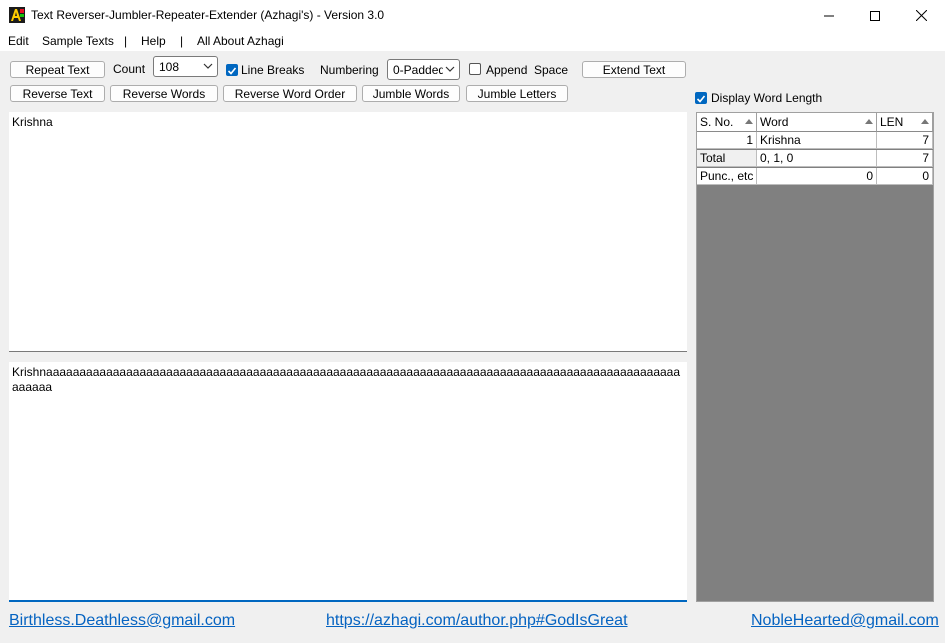 This screenshot has width=945, height=643. I want to click on maximize-button, so click(875, 15).